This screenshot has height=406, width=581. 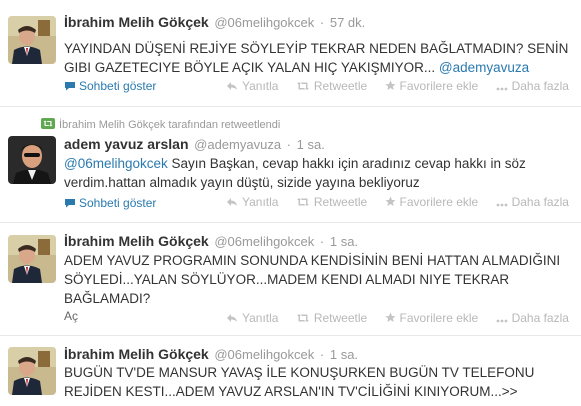 I want to click on mention-link: @ademyavuza, so click(x=484, y=67).